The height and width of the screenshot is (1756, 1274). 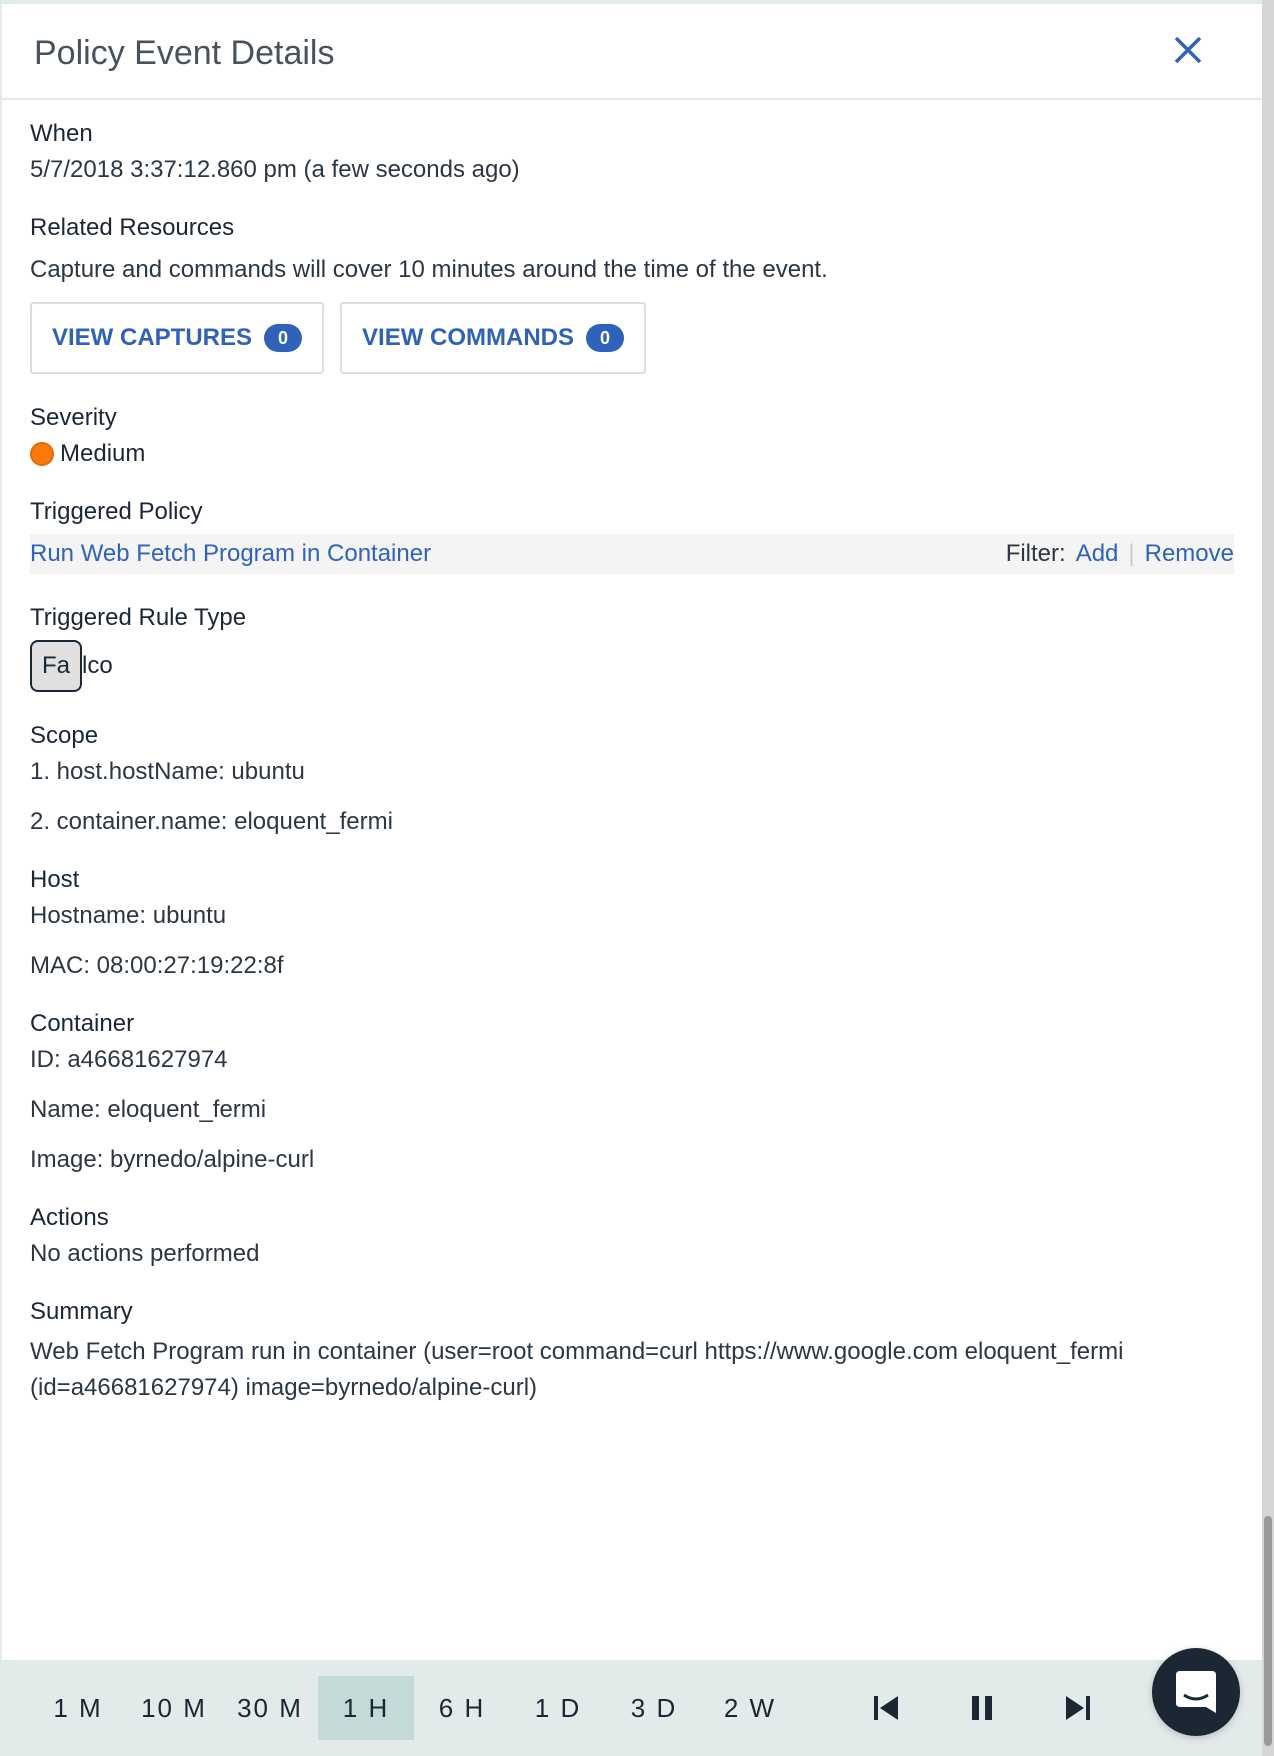 What do you see at coordinates (1189, 554) in the screenshot?
I see `filter-remove-link: Remove` at bounding box center [1189, 554].